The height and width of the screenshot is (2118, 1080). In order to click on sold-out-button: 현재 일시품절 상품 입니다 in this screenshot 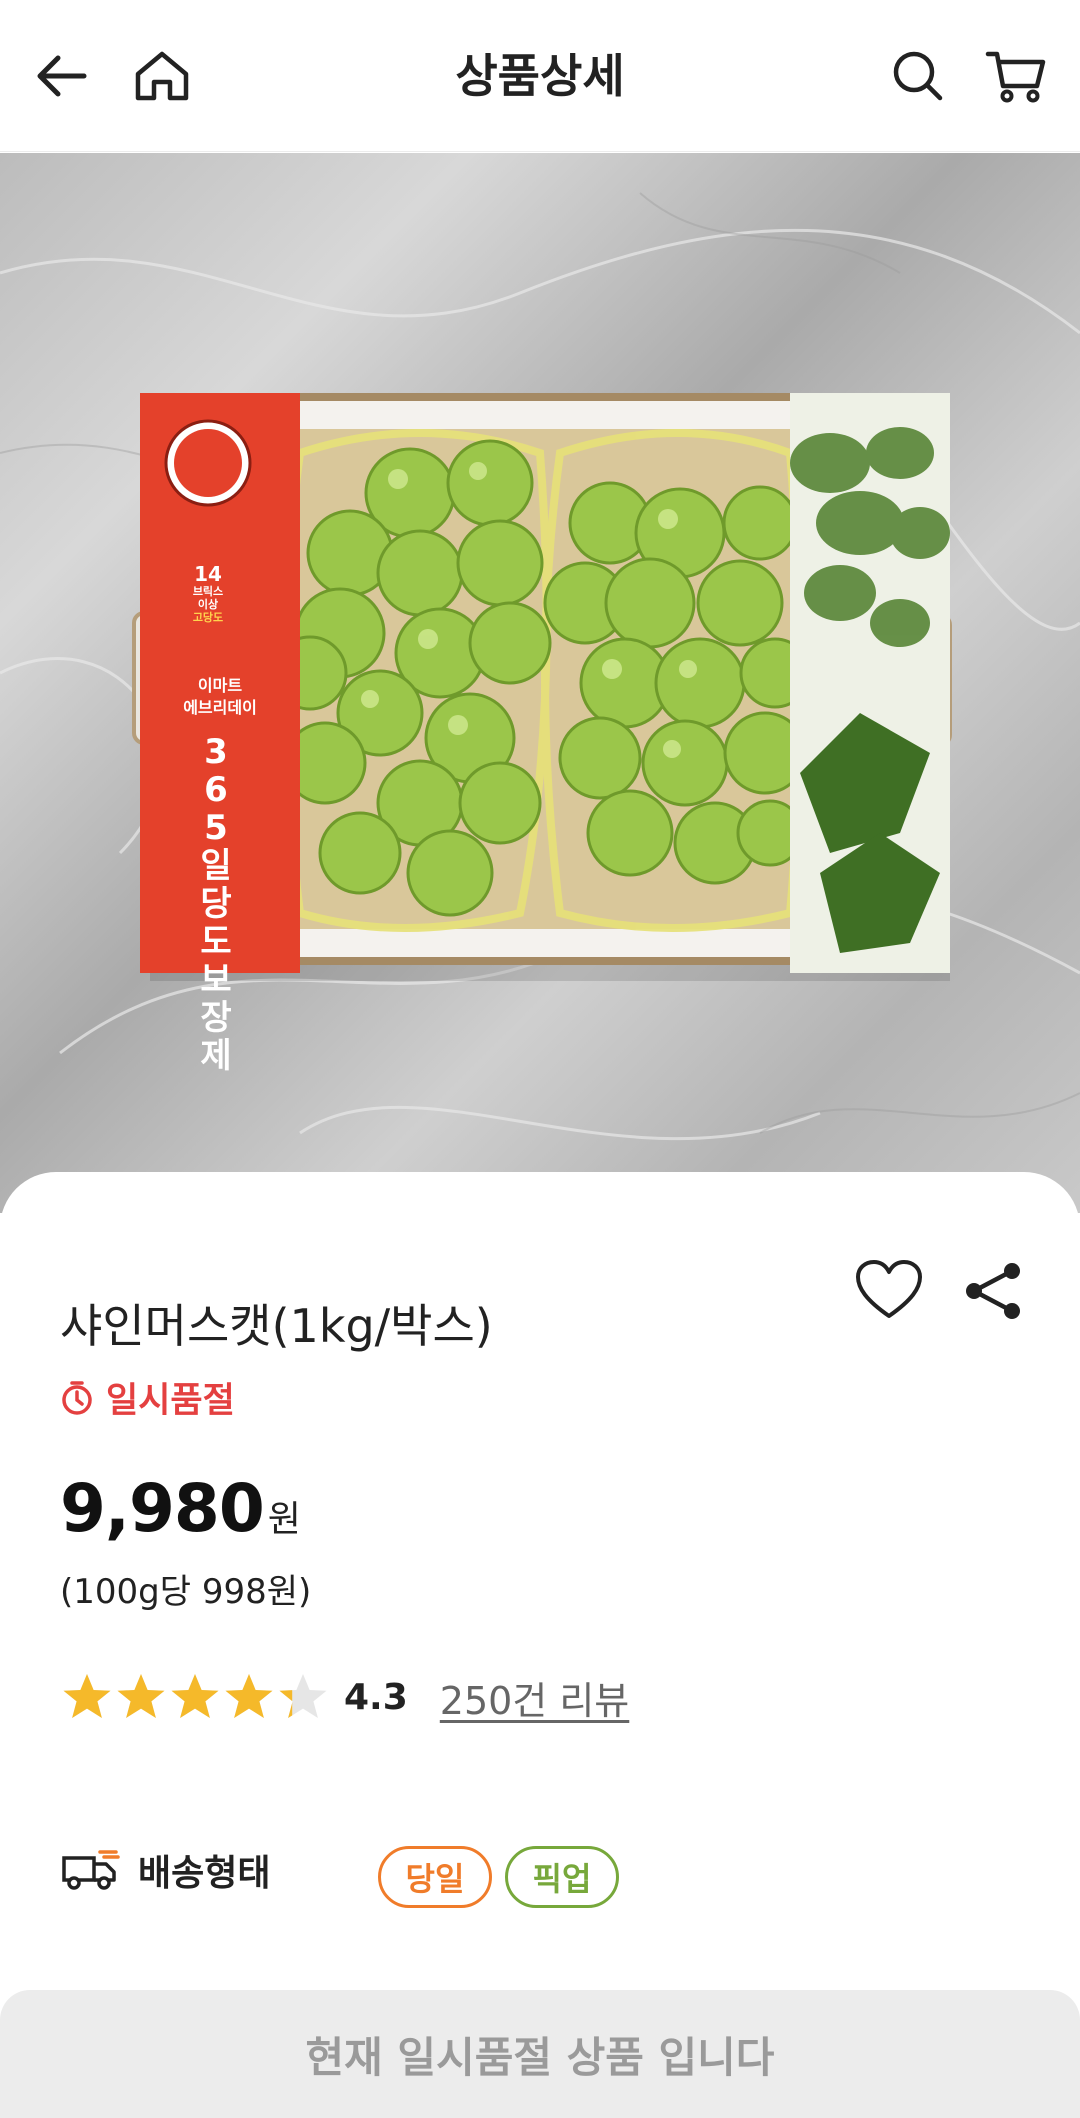, I will do `click(540, 2054)`.